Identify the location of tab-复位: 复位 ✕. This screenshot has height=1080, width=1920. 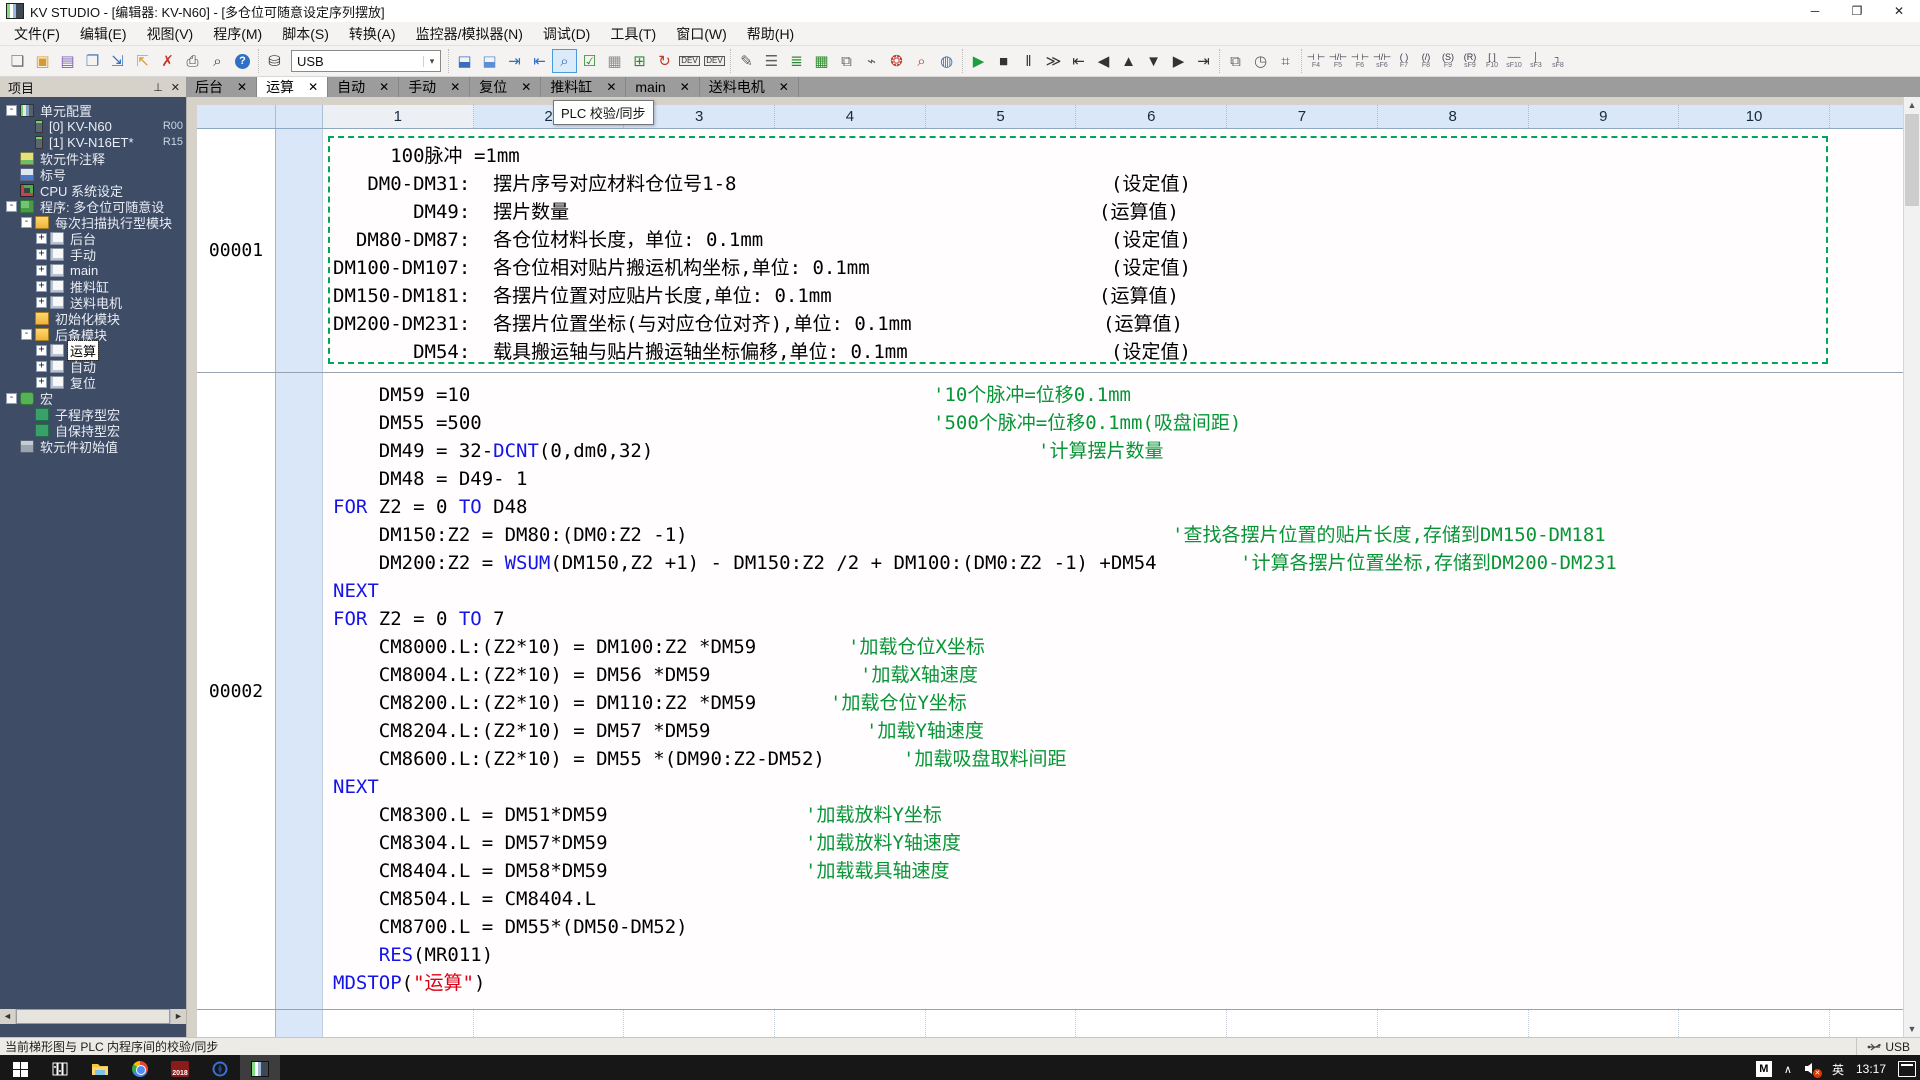
(506, 87).